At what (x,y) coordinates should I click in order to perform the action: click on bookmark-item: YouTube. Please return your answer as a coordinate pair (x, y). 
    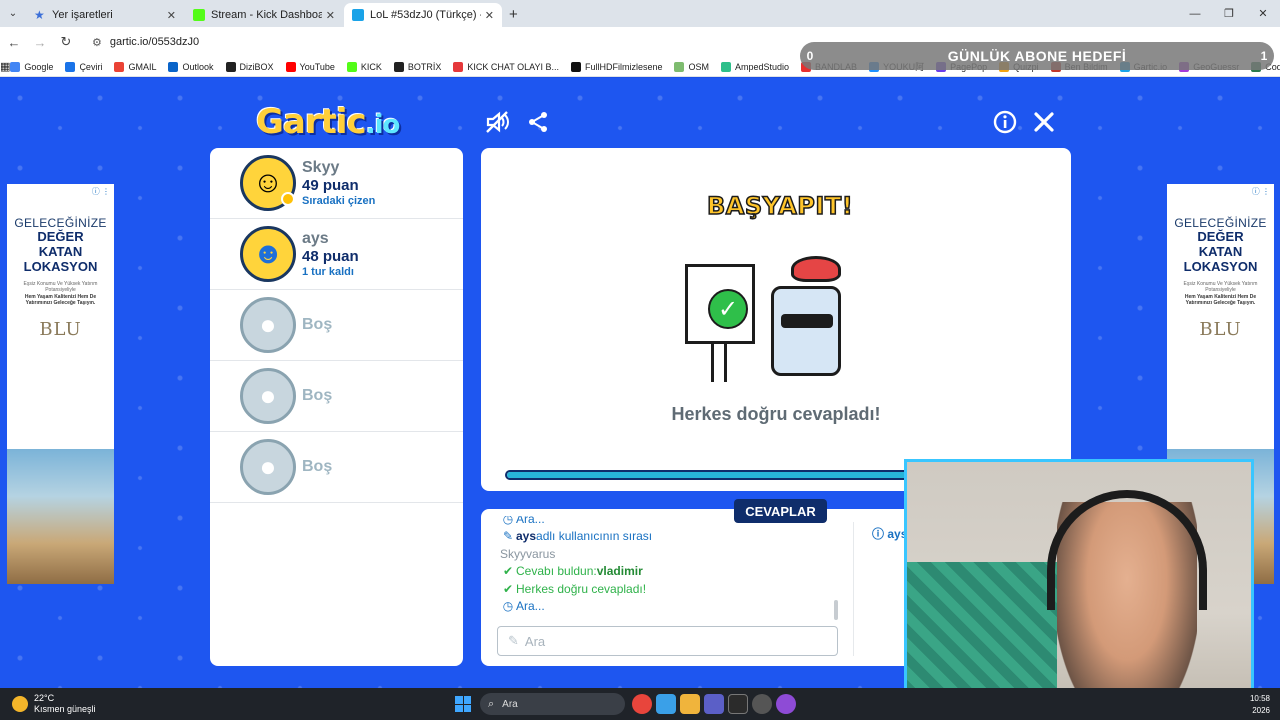
    Looking at the image, I should click on (310, 66).